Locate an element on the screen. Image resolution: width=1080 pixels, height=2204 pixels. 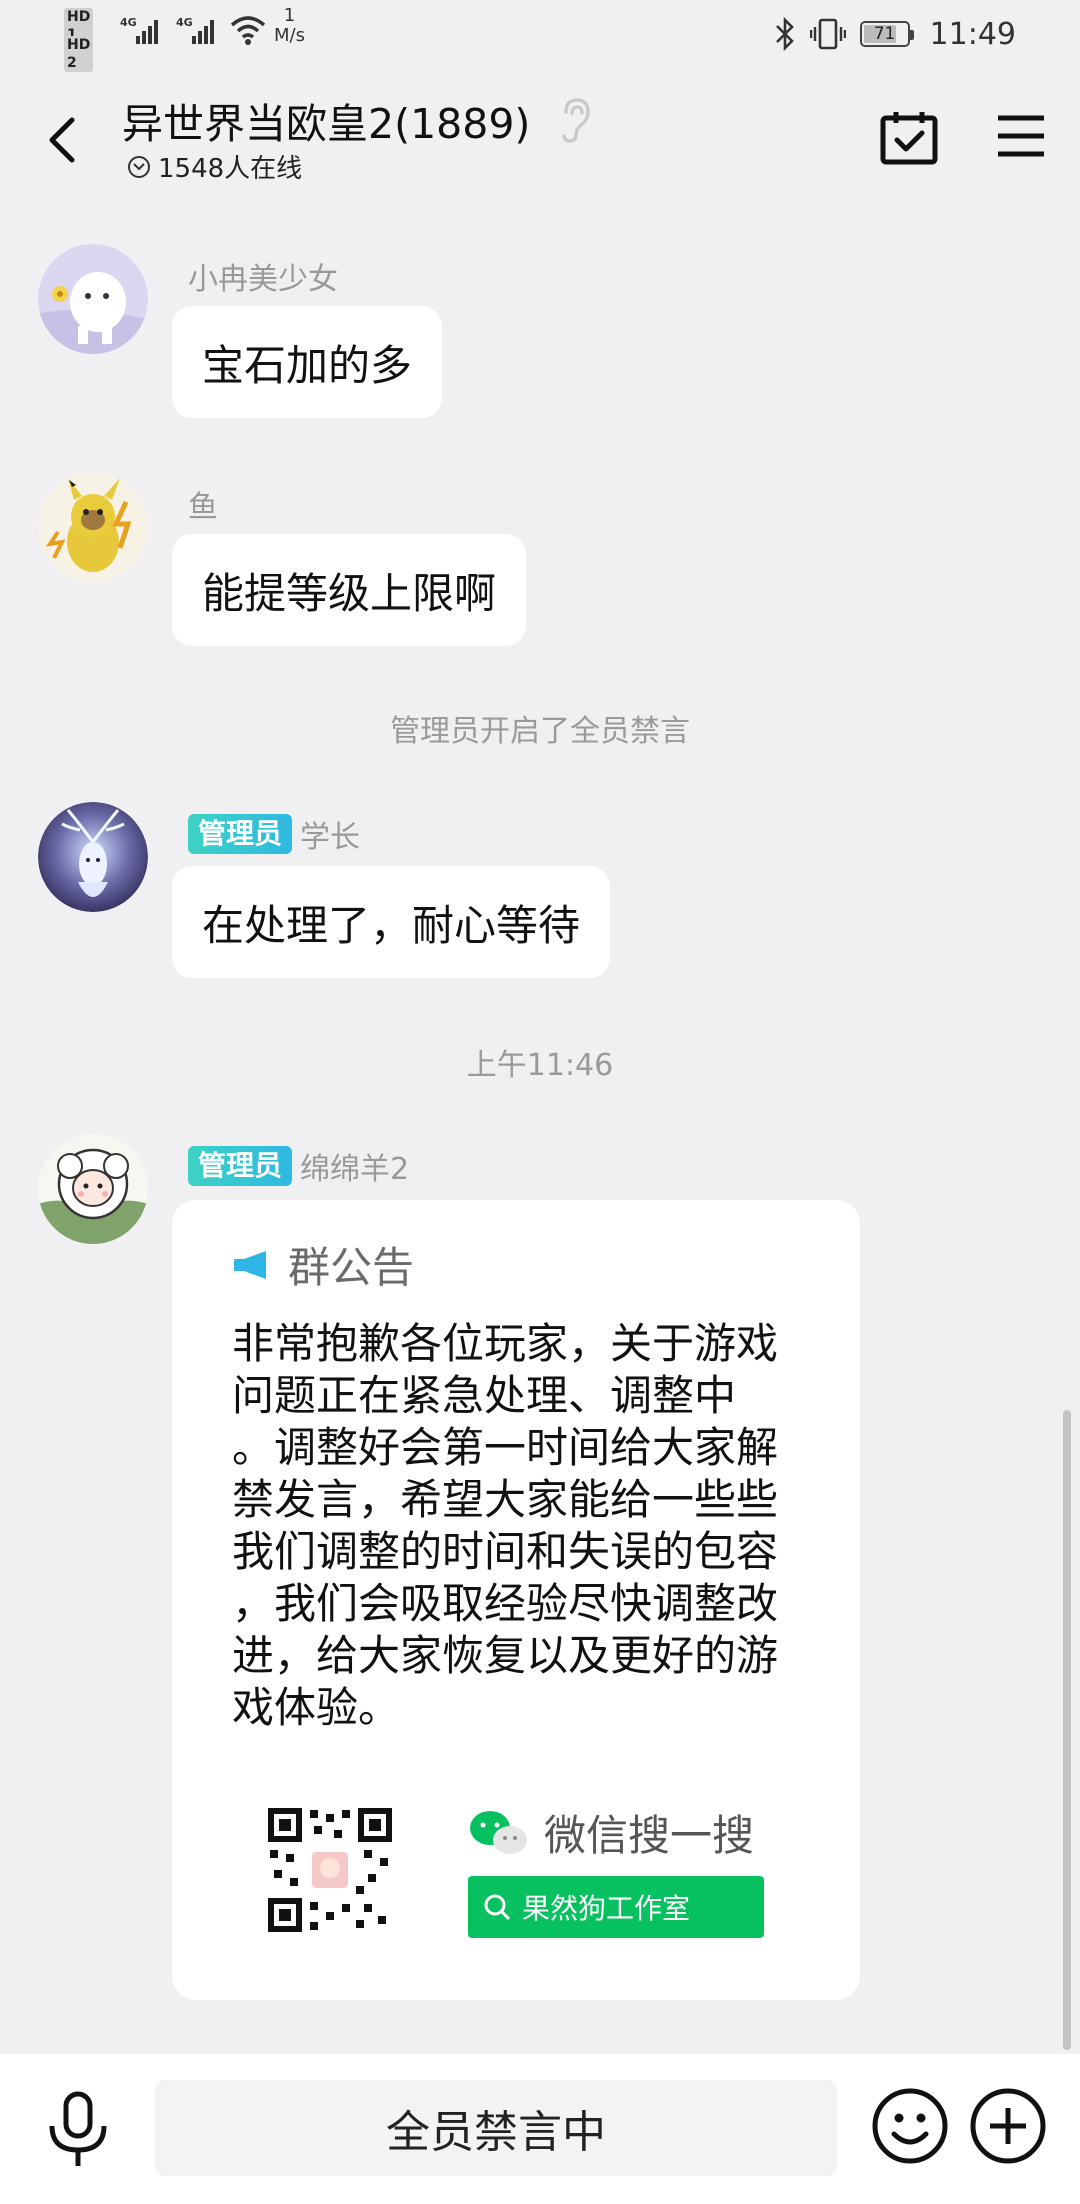
wechat-search-box: 果然狗工作室 is located at coordinates (616, 1907).